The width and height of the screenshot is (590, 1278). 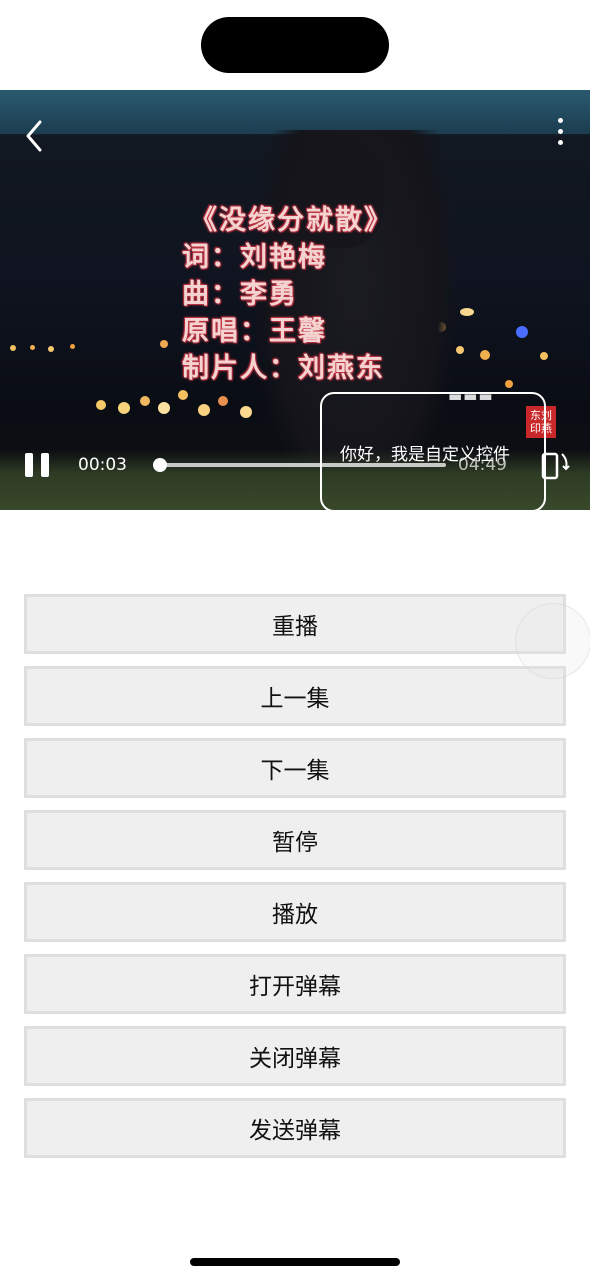 What do you see at coordinates (560, 135) in the screenshot?
I see `more-vertical-icon` at bounding box center [560, 135].